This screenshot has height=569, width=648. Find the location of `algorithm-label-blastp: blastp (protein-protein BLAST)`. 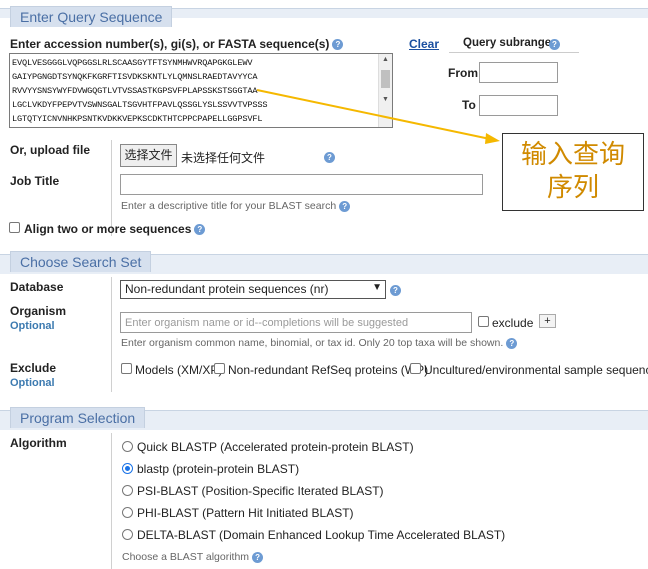

algorithm-label-blastp: blastp (protein-protein BLAST) is located at coordinates (218, 469).